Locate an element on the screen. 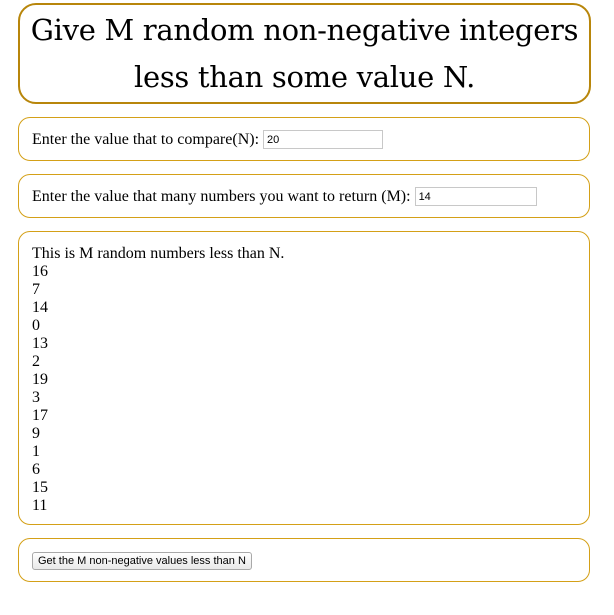  n-field-label: Enter the value that to compare(N): is located at coordinates (146, 139).